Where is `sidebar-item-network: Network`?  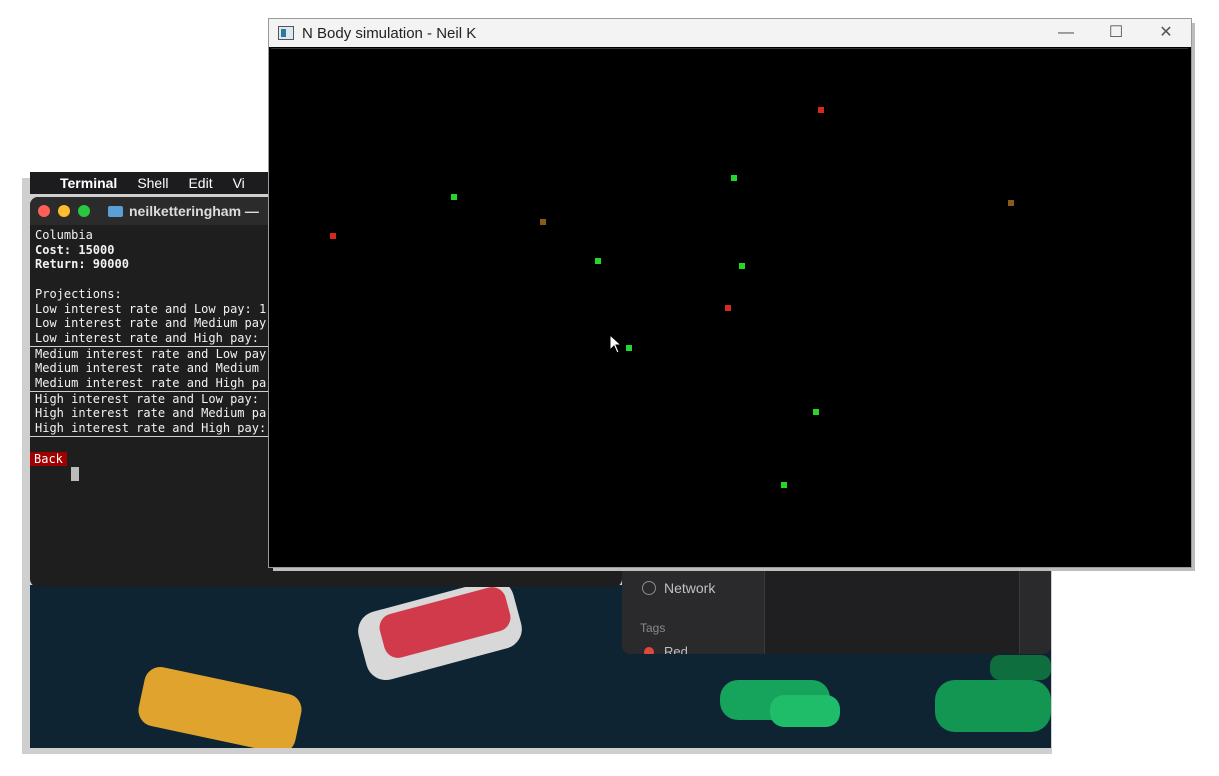
sidebar-item-network: Network is located at coordinates (678, 588).